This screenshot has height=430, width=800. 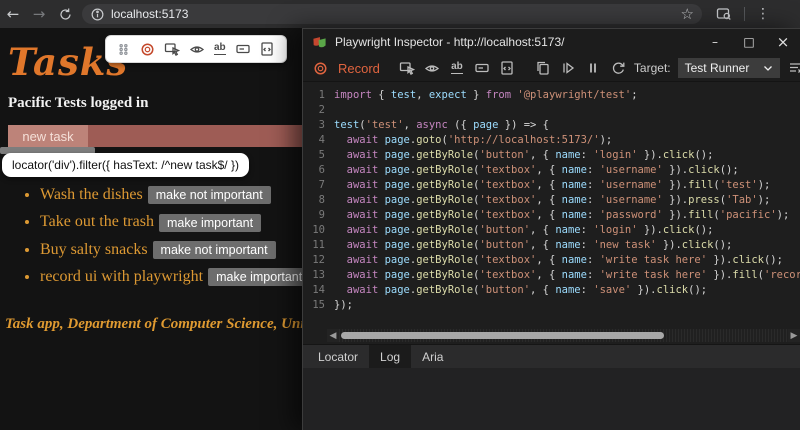 I want to click on bookmark-star-icon: ☆, so click(x=687, y=14).